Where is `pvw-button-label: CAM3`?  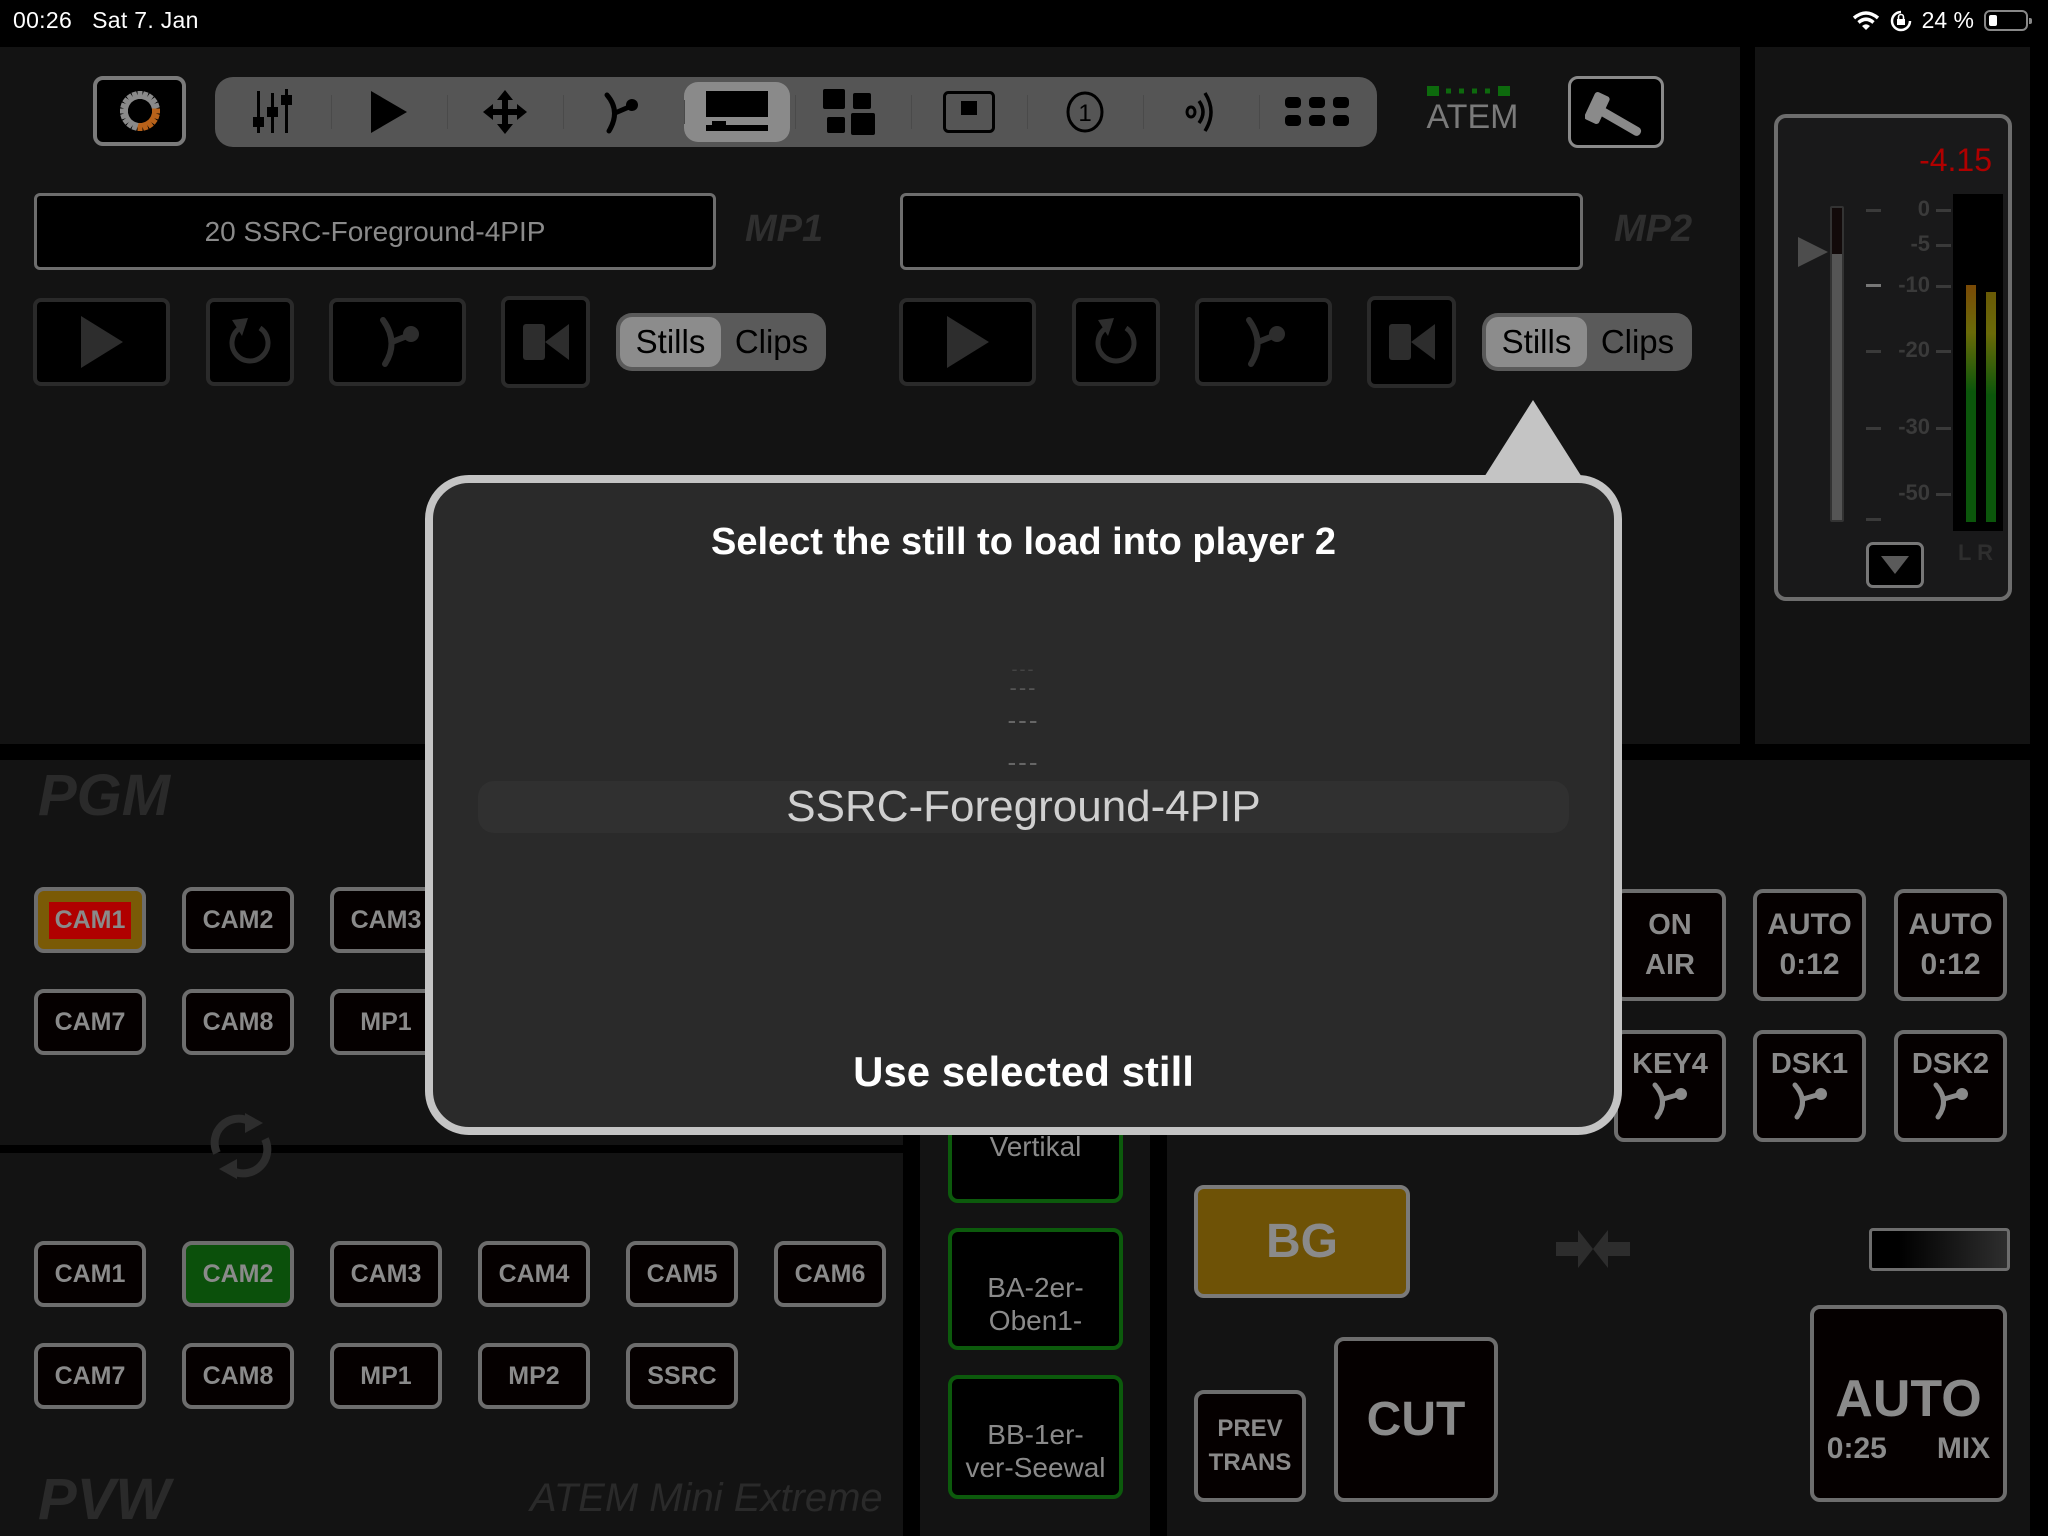
pvw-button-label: CAM3 is located at coordinates (386, 1273).